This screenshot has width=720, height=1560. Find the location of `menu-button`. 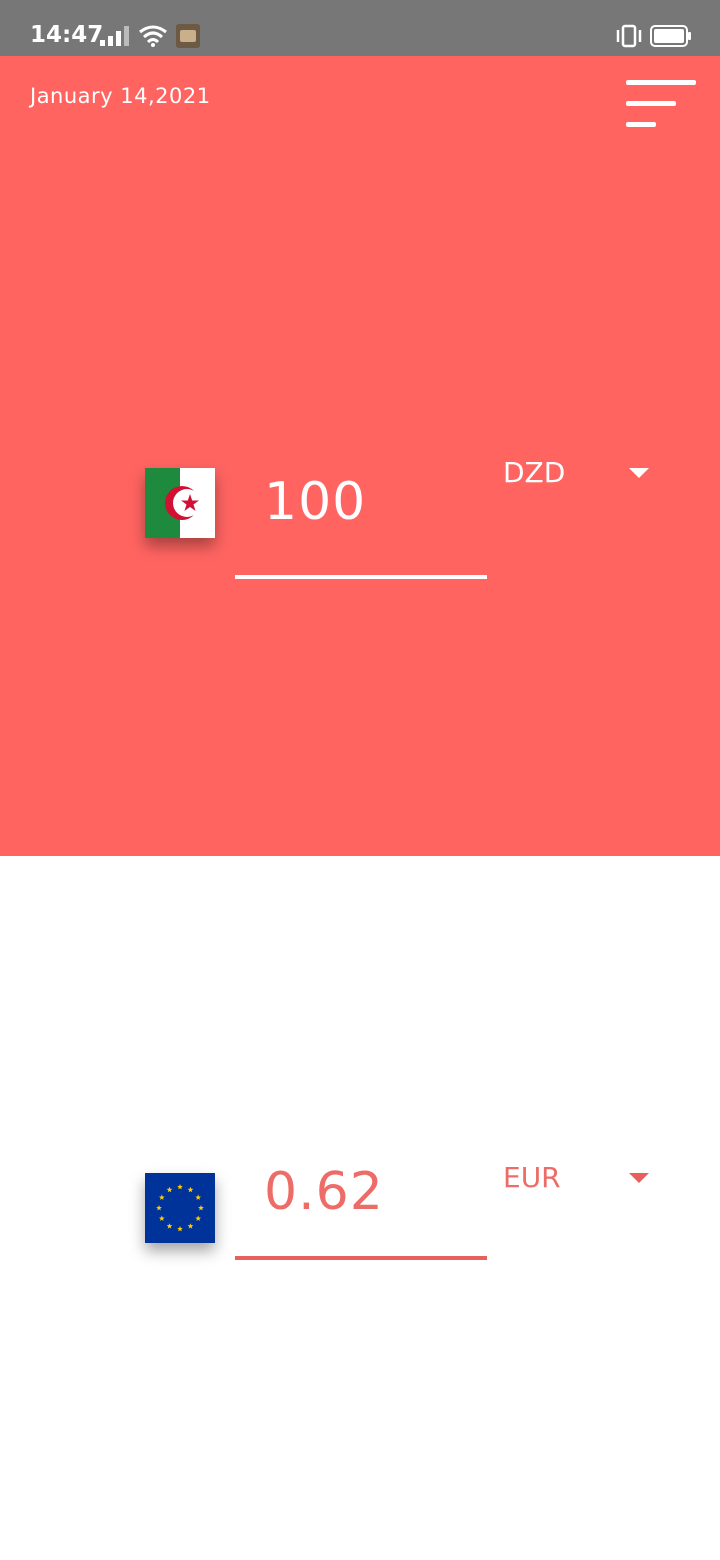

menu-button is located at coordinates (660, 104).